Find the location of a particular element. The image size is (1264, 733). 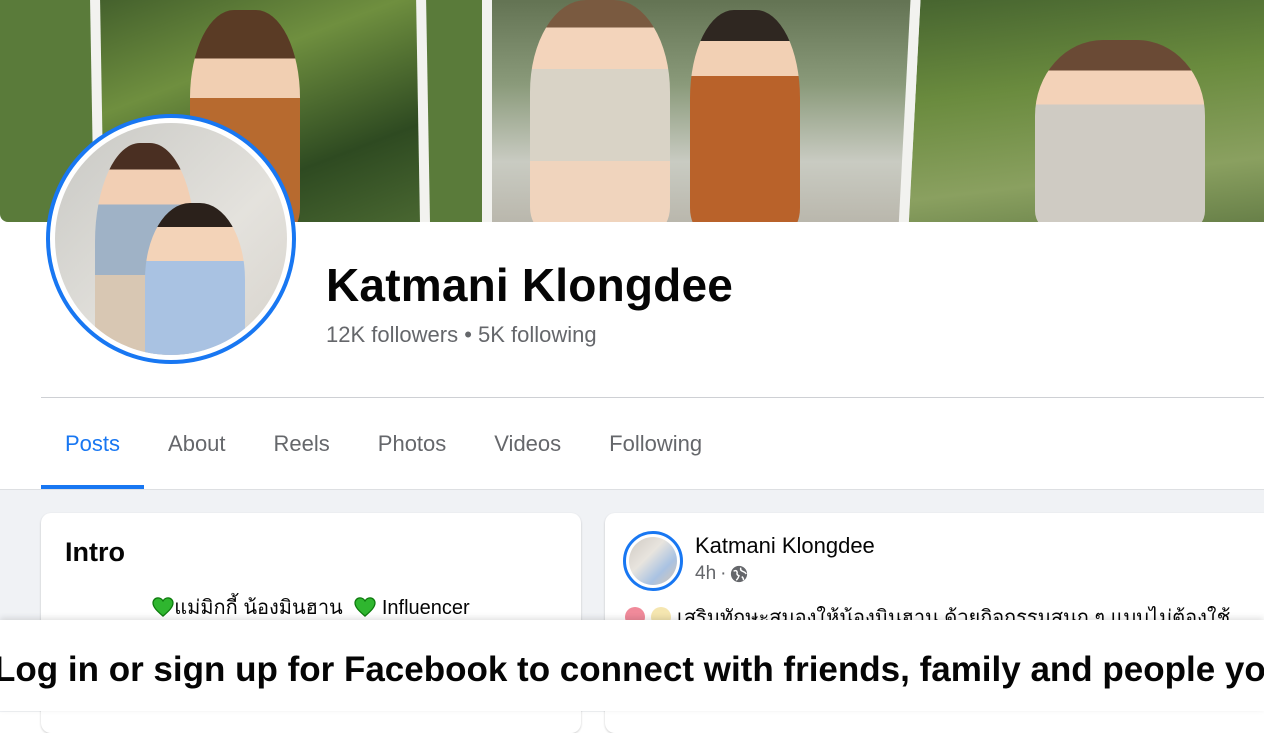

profile-picture is located at coordinates (171, 239).